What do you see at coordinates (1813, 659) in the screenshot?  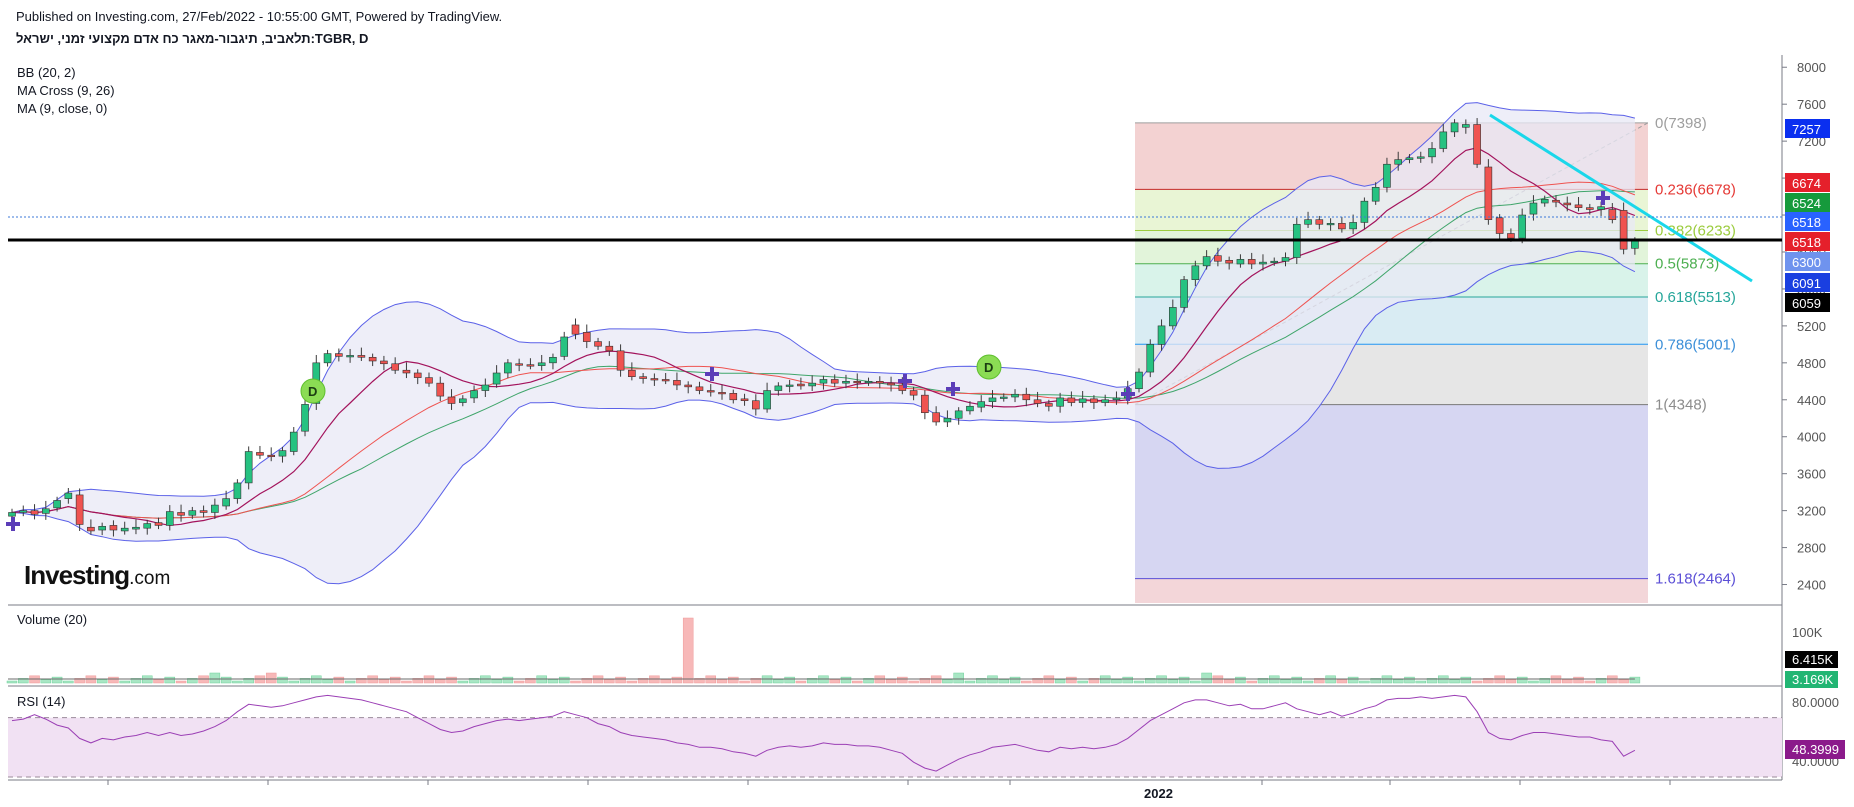 I see `volume-label: 6.415K` at bounding box center [1813, 659].